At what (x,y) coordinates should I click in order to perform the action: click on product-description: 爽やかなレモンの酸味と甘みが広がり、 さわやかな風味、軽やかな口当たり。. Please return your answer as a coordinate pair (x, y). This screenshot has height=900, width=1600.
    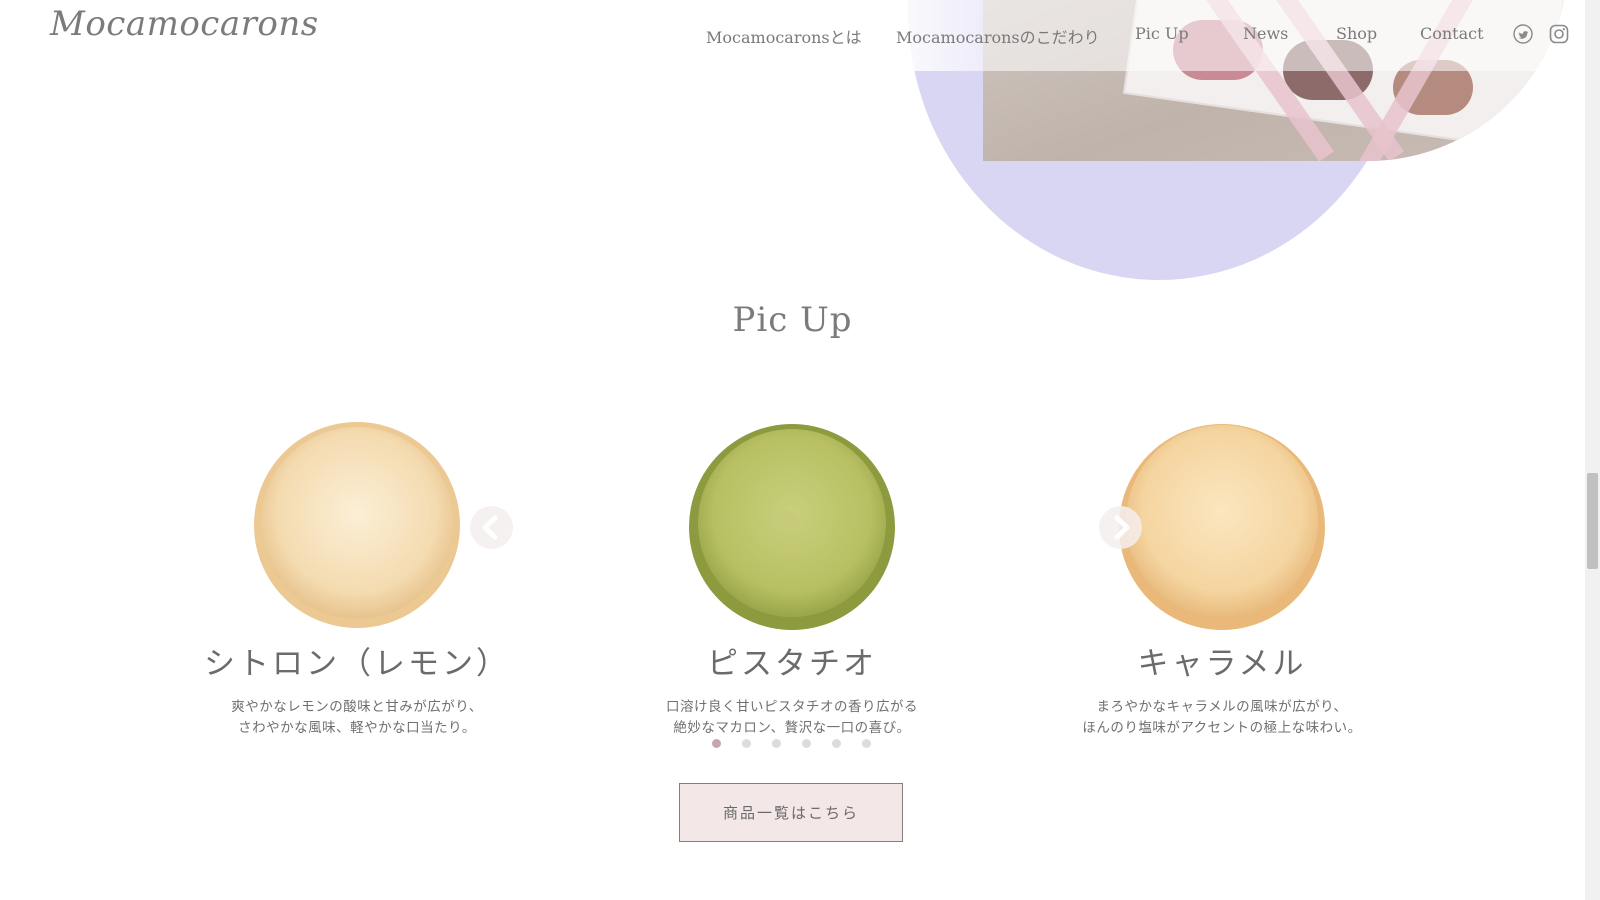
    Looking at the image, I should click on (357, 717).